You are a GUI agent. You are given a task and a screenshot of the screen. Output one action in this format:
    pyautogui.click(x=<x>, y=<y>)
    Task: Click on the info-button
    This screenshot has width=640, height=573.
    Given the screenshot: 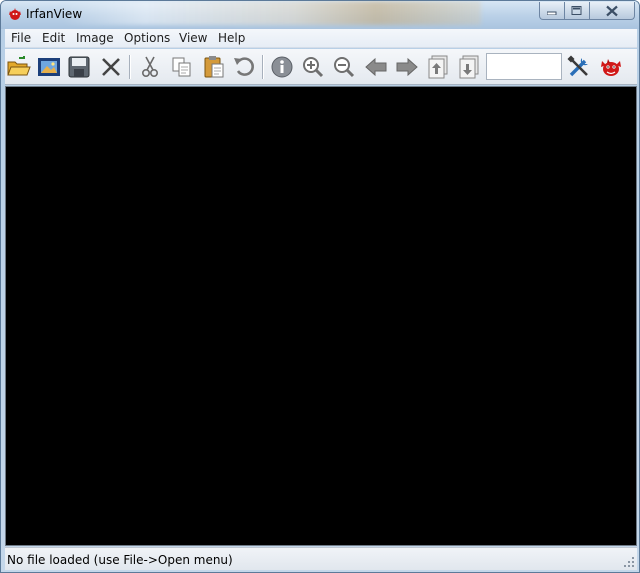 What is the action you would take?
    pyautogui.click(x=282, y=67)
    